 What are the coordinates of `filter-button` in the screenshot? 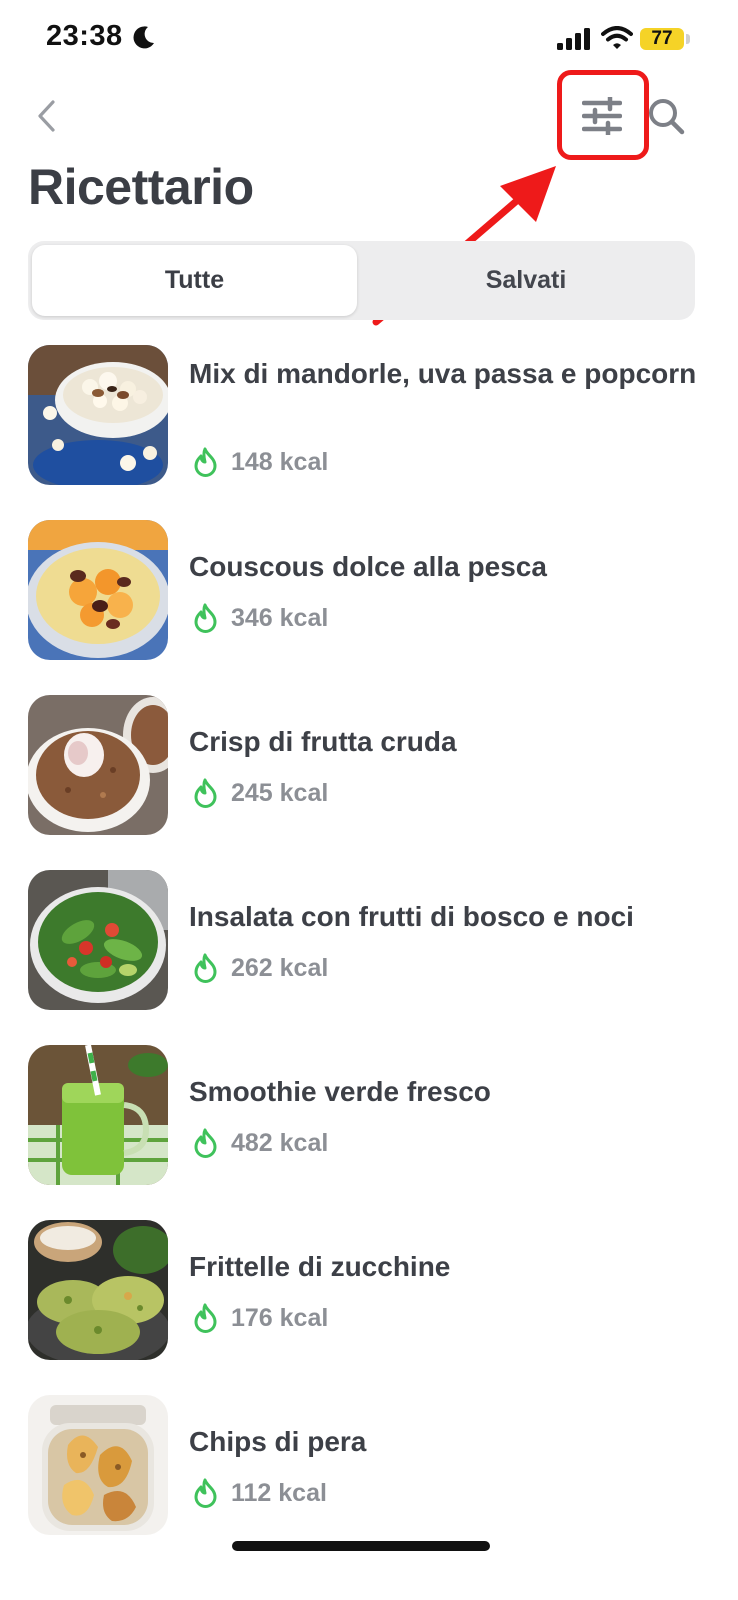 It's located at (602, 116).